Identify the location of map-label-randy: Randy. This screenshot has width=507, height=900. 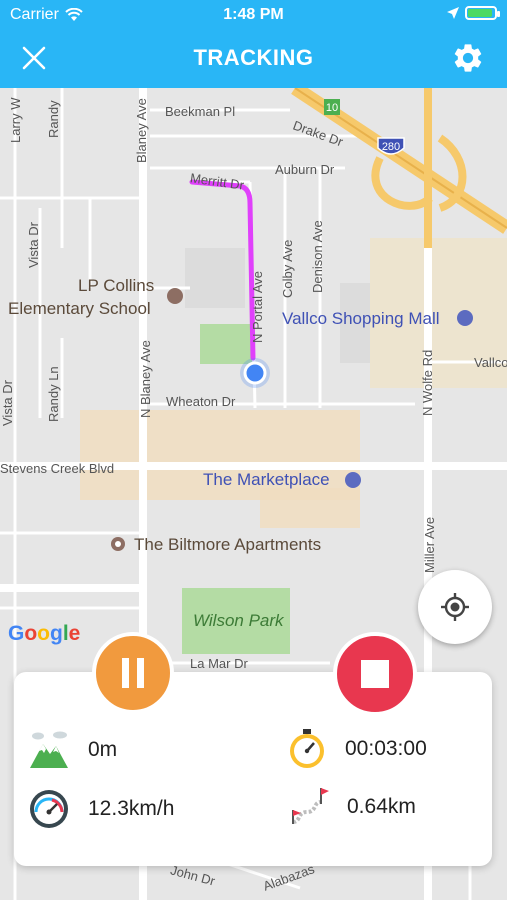
(53, 119).